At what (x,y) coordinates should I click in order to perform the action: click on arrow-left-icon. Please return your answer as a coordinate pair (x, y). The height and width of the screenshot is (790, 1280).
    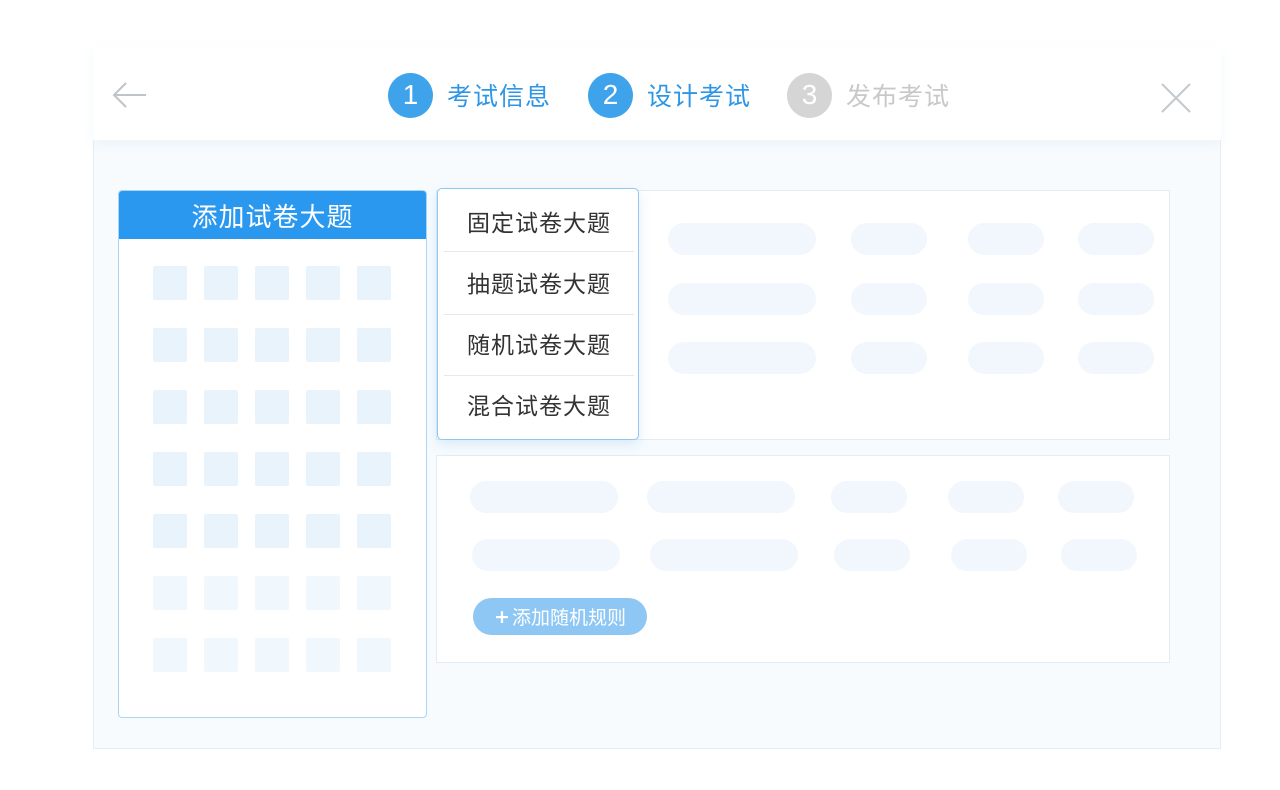
    Looking at the image, I should click on (130, 95).